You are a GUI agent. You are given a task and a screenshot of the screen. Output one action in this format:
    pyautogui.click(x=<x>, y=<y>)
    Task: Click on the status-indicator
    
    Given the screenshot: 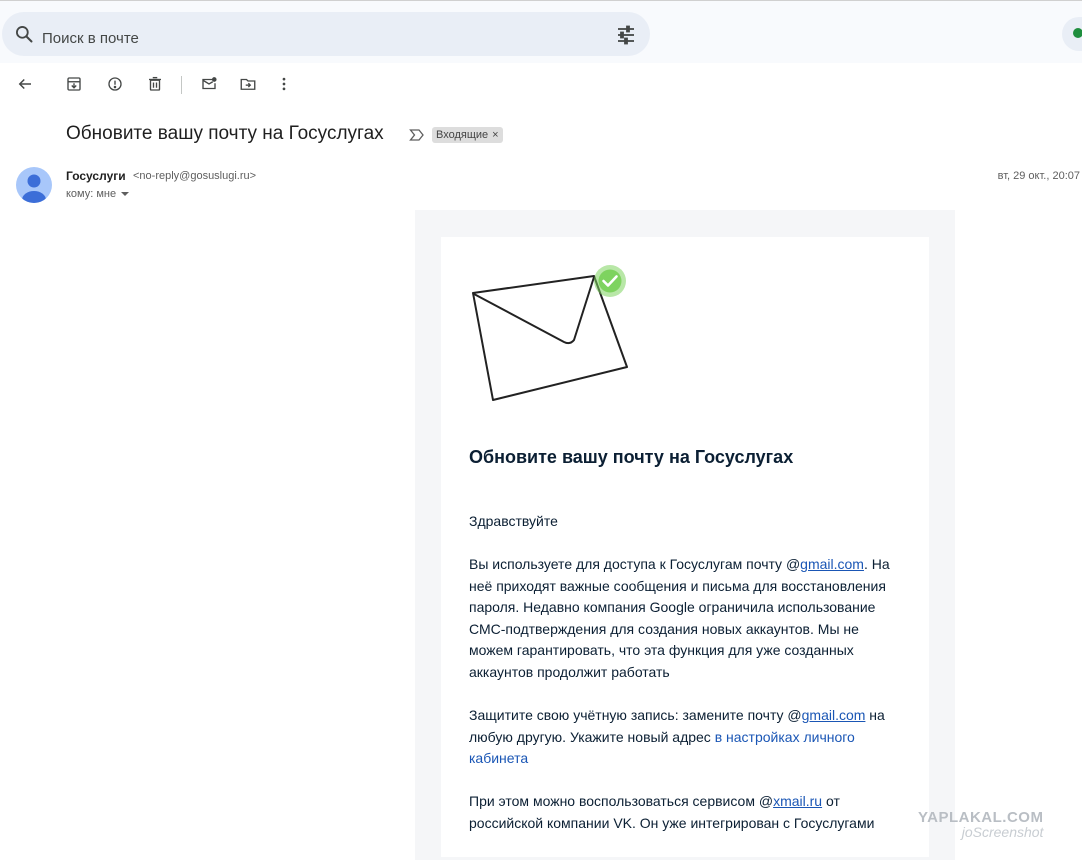 What is the action you would take?
    pyautogui.click(x=1072, y=34)
    